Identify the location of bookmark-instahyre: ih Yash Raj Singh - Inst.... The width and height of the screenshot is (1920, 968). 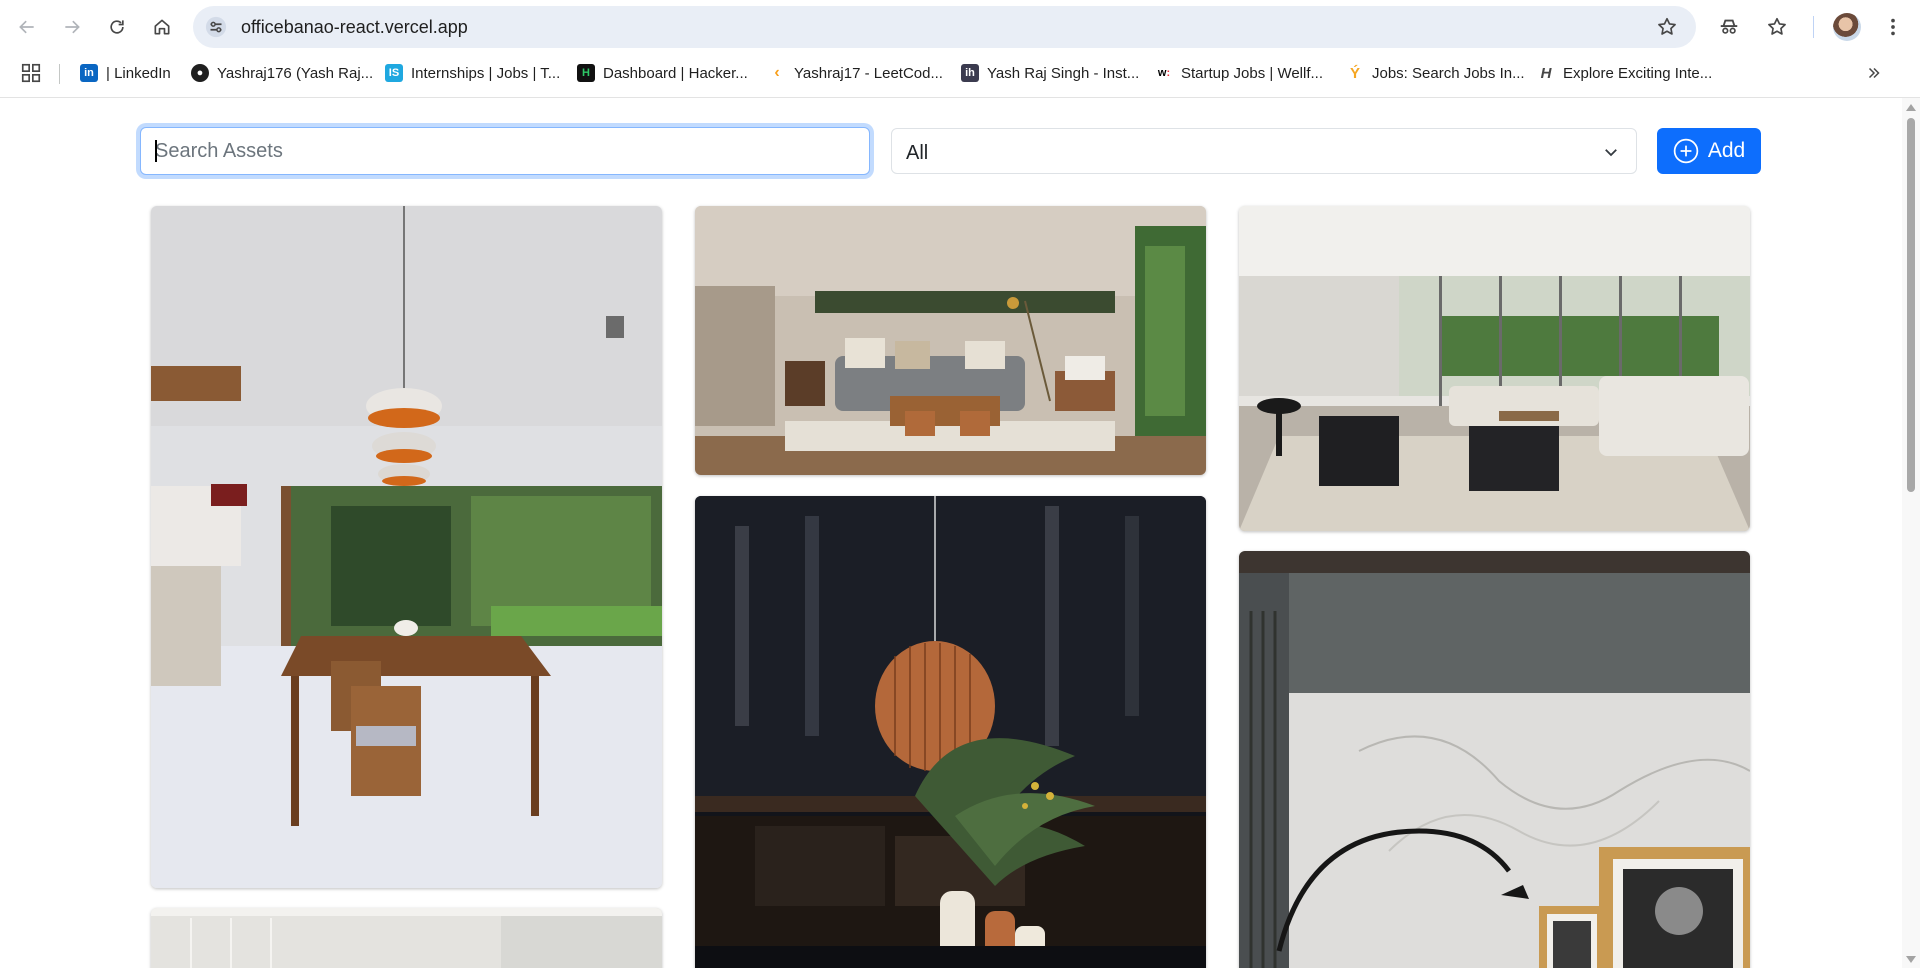
(1050, 73).